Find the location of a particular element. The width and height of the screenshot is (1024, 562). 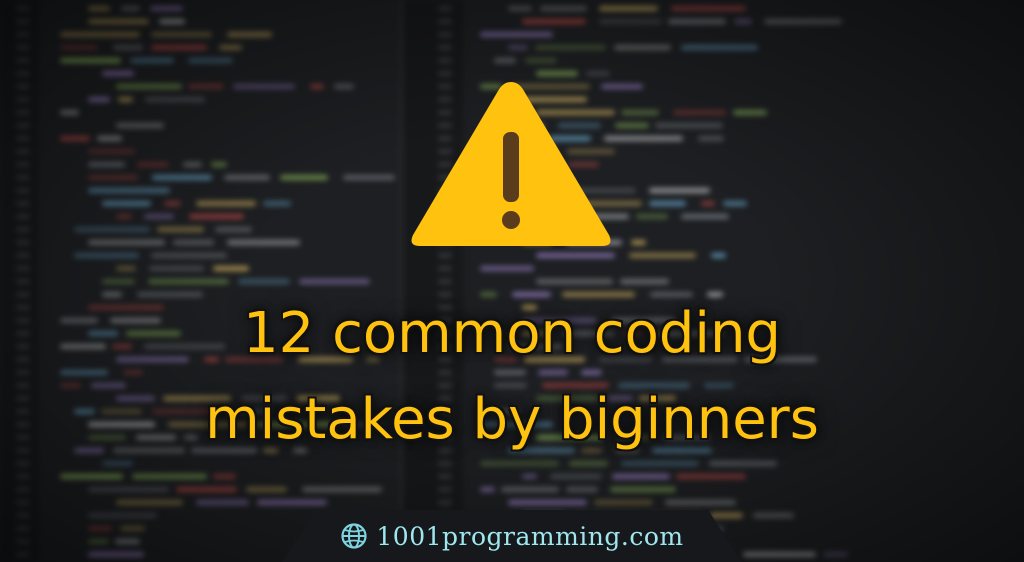

site-link: 1001programming.com is located at coordinates (512, 536).